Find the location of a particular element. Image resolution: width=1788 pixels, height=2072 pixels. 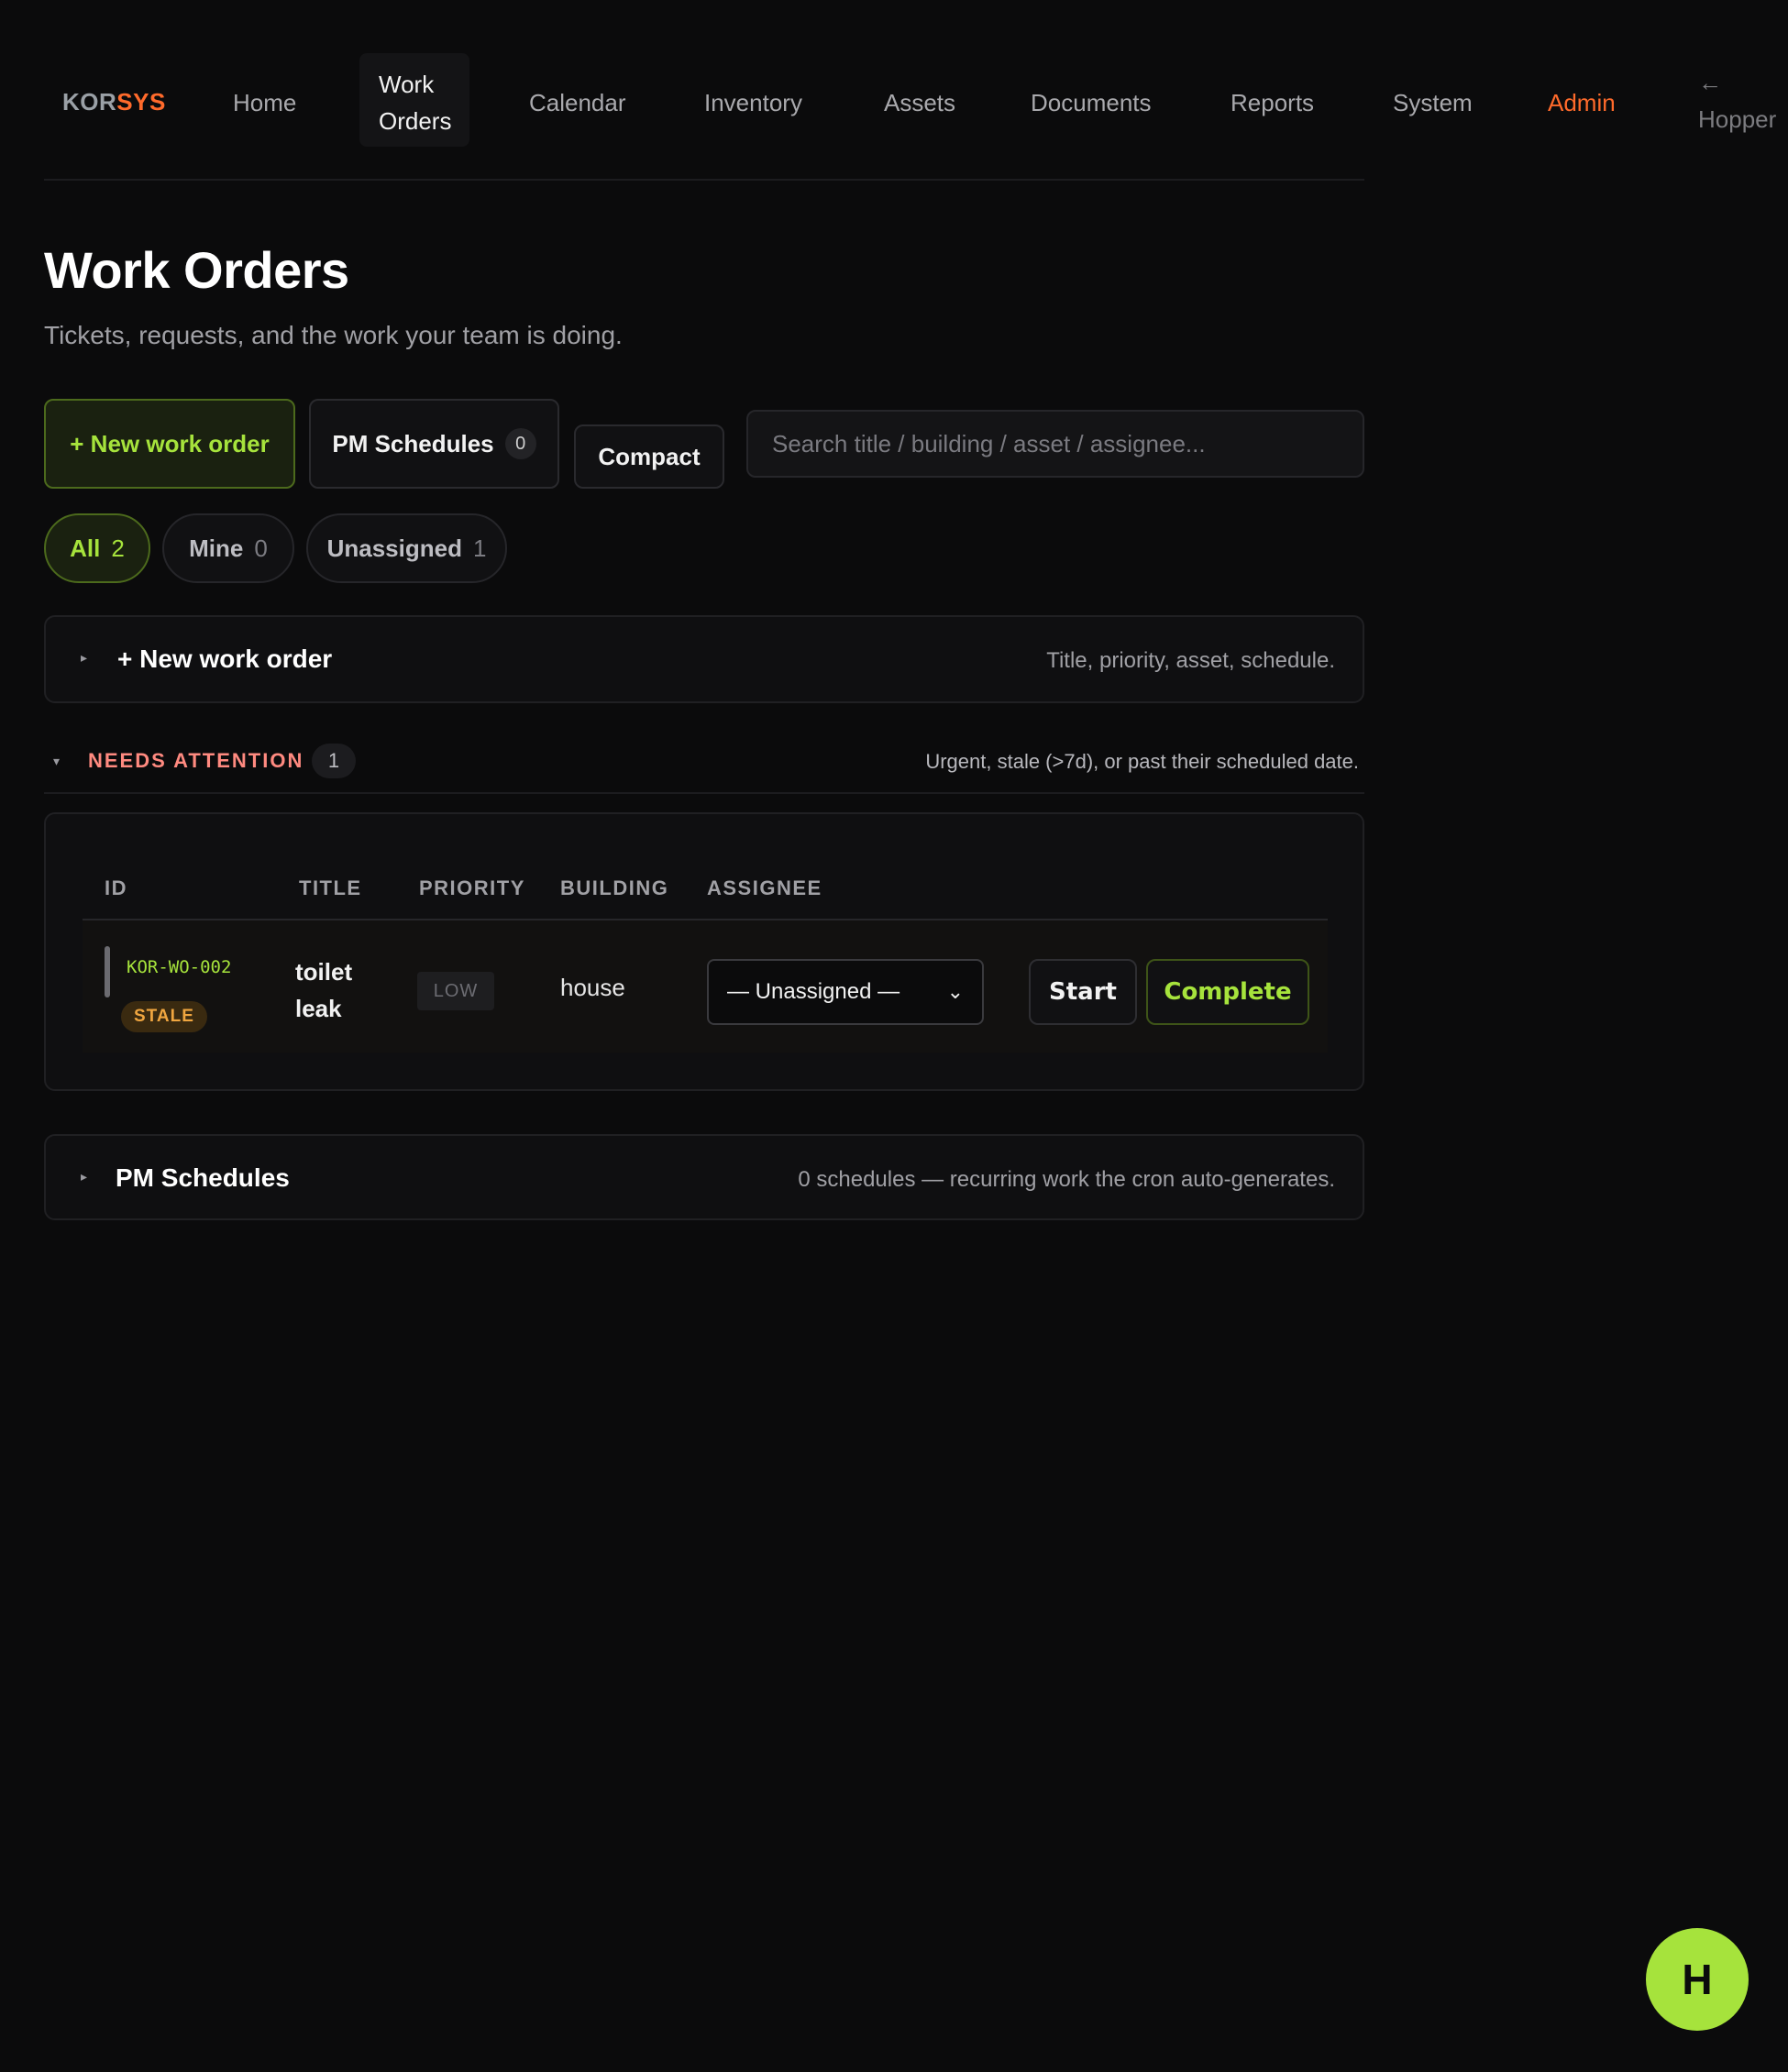

pm-schedules-count: 0 is located at coordinates (520, 443).